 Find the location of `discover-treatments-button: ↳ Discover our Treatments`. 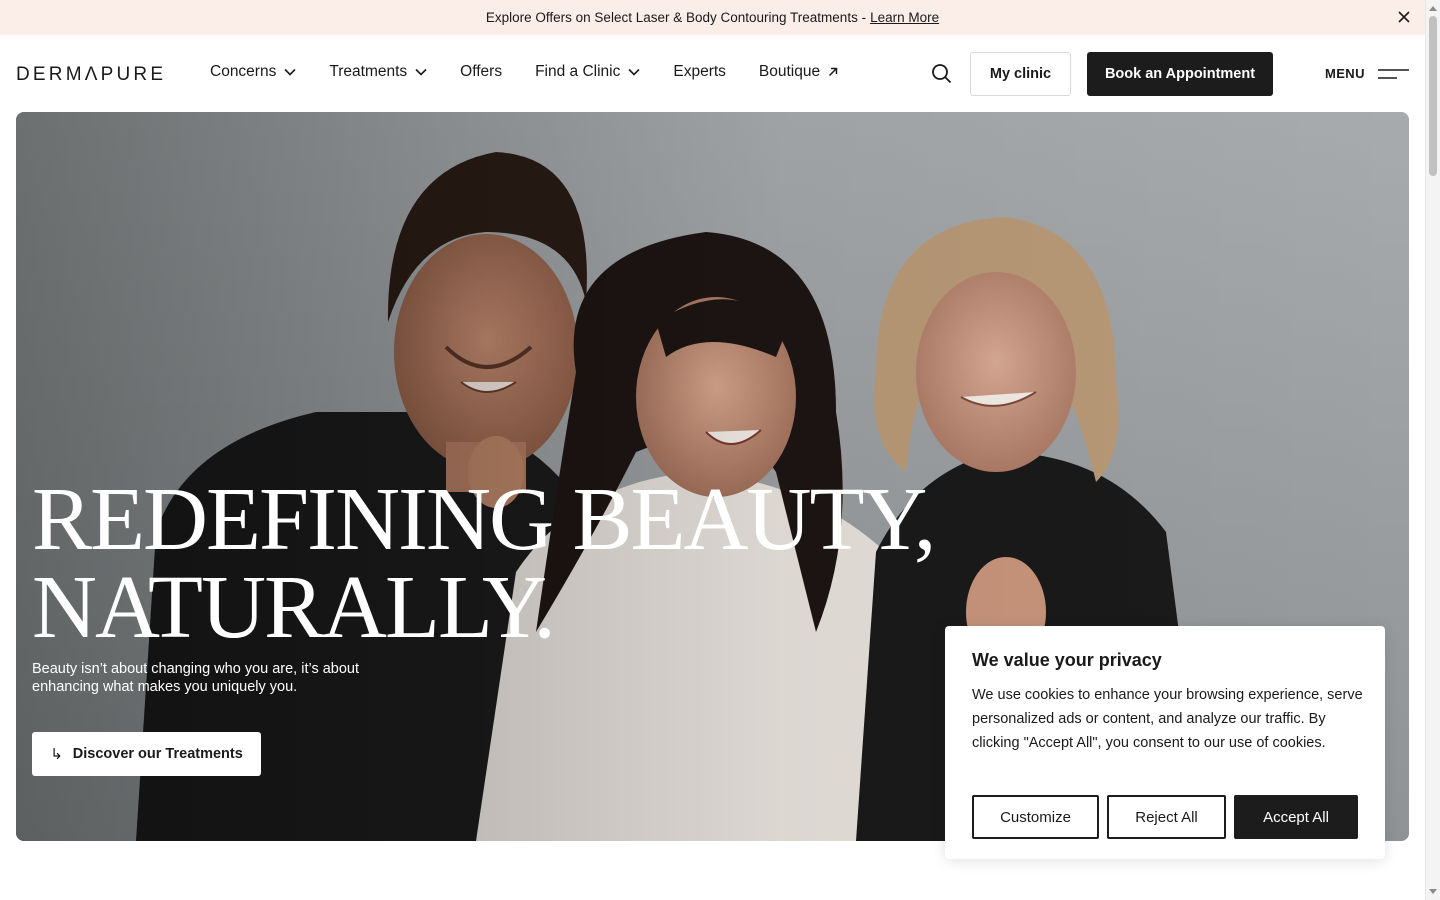

discover-treatments-button: ↳ Discover our Treatments is located at coordinates (146, 754).